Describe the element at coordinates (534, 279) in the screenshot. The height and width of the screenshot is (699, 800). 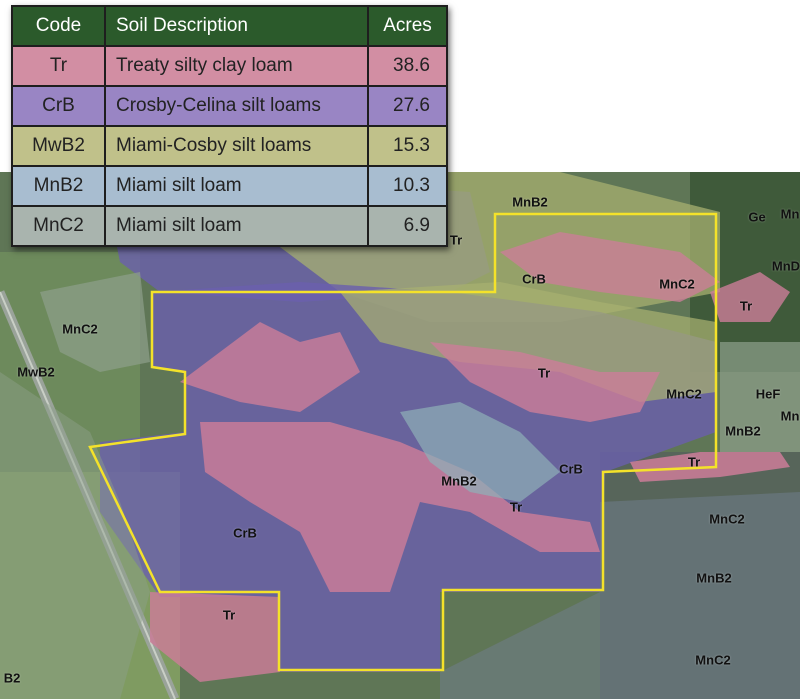
I see `soil-label-crb-ne: CrB` at that location.